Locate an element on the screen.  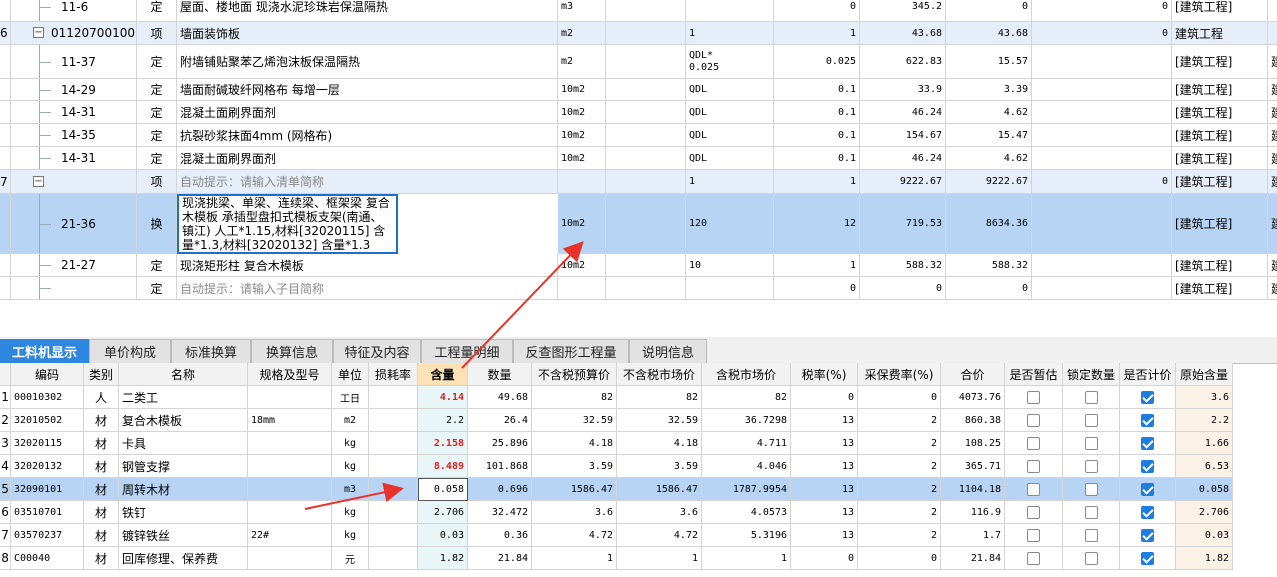
material-cell-idx: 6 is located at coordinates (5, 512).